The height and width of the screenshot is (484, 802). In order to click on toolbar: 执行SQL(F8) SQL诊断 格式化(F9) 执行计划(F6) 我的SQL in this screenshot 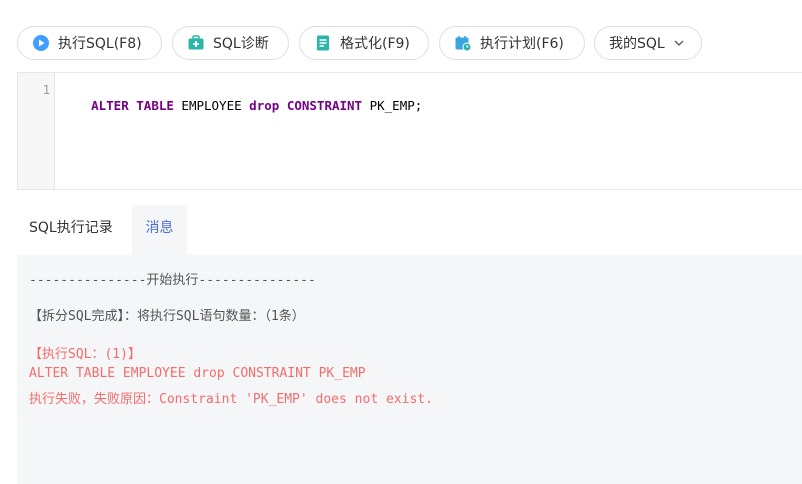, I will do `click(401, 36)`.